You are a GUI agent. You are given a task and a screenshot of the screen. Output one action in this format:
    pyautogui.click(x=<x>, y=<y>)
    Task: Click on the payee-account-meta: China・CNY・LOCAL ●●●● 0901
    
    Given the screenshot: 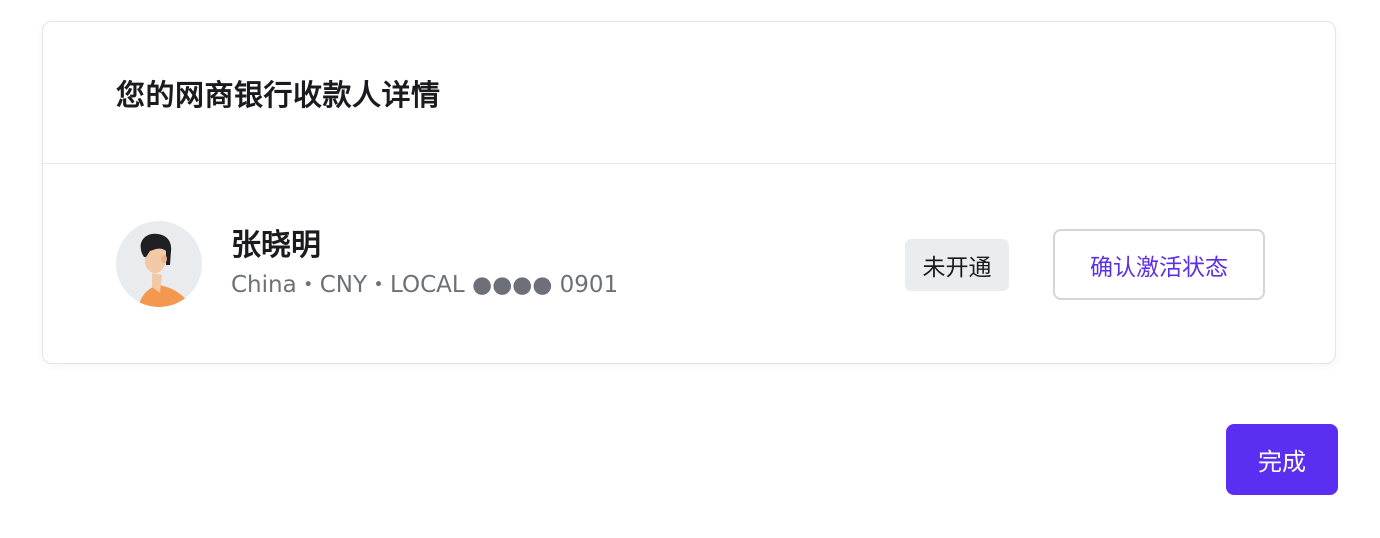 What is the action you would take?
    pyautogui.click(x=425, y=285)
    